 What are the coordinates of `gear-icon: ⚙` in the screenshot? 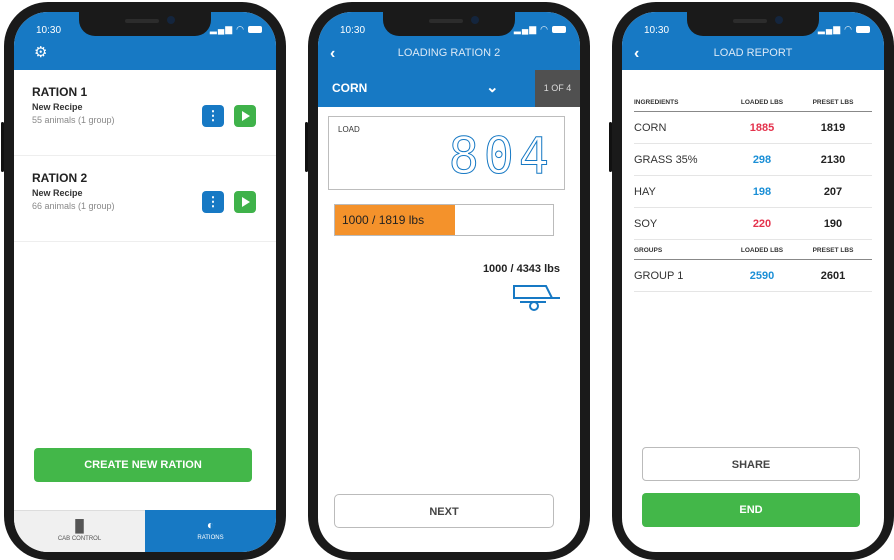 It's located at (40, 52).